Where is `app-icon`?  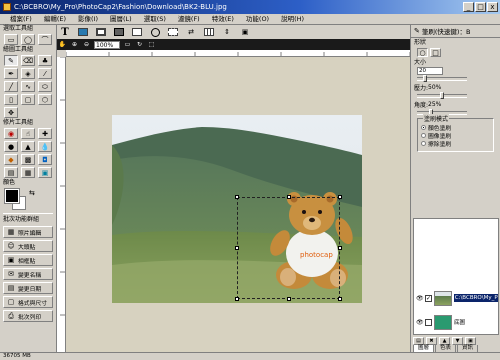 app-icon is located at coordinates (7, 7).